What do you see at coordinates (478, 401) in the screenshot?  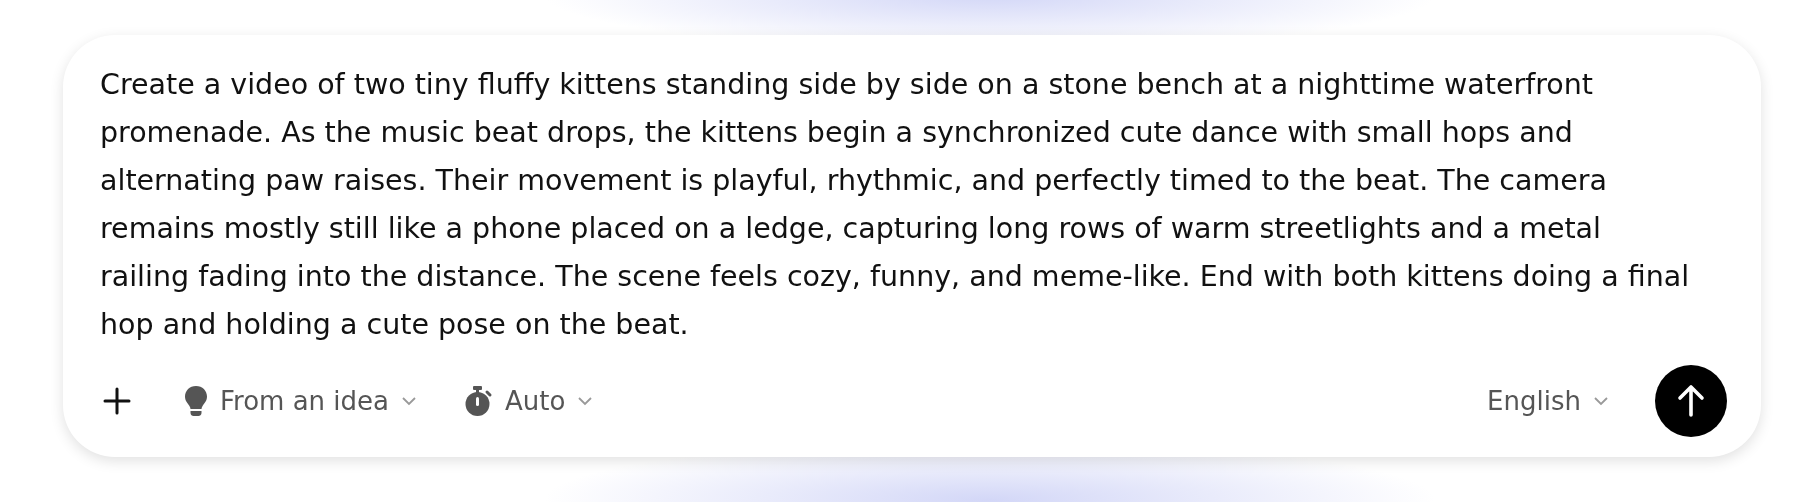 I see `stopwatch-icon` at bounding box center [478, 401].